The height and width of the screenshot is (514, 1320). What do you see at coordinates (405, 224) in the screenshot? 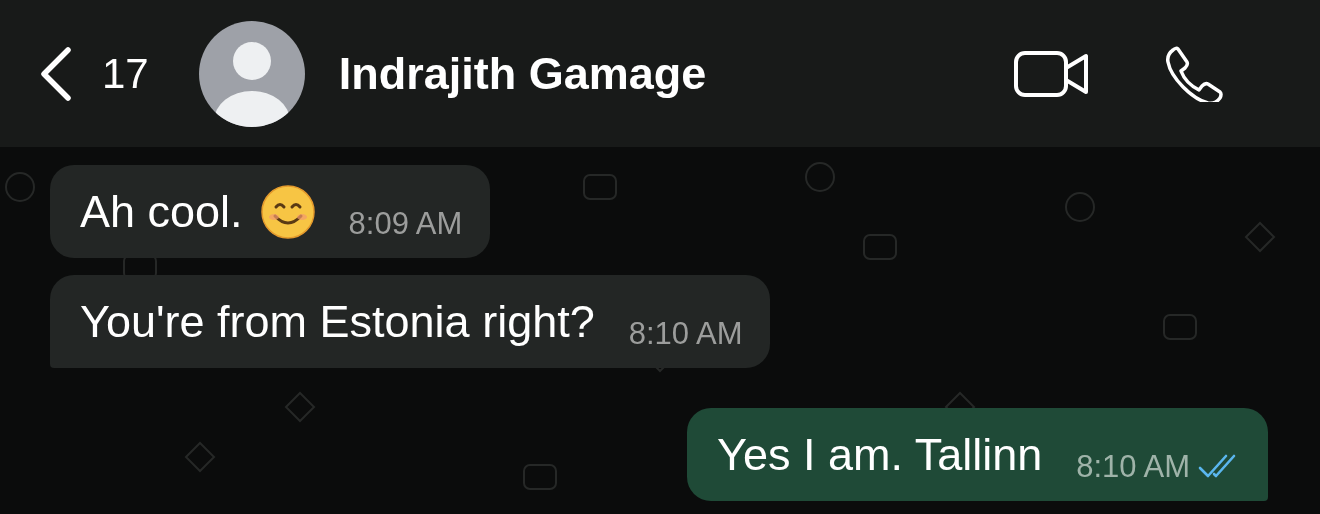
I see `message-time: 8:09 AM` at bounding box center [405, 224].